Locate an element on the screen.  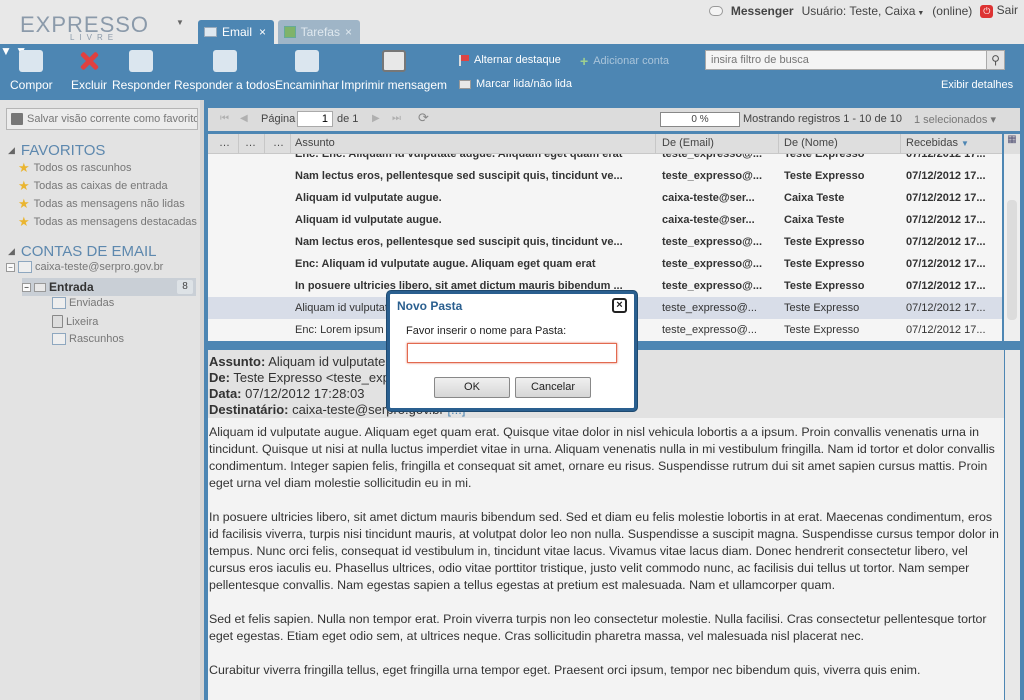
forward-label: Encaminhar is located at coordinates (307, 85).